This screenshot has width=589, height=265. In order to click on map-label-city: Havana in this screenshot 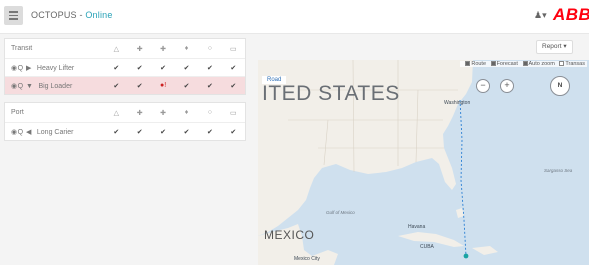, I will do `click(417, 227)`.